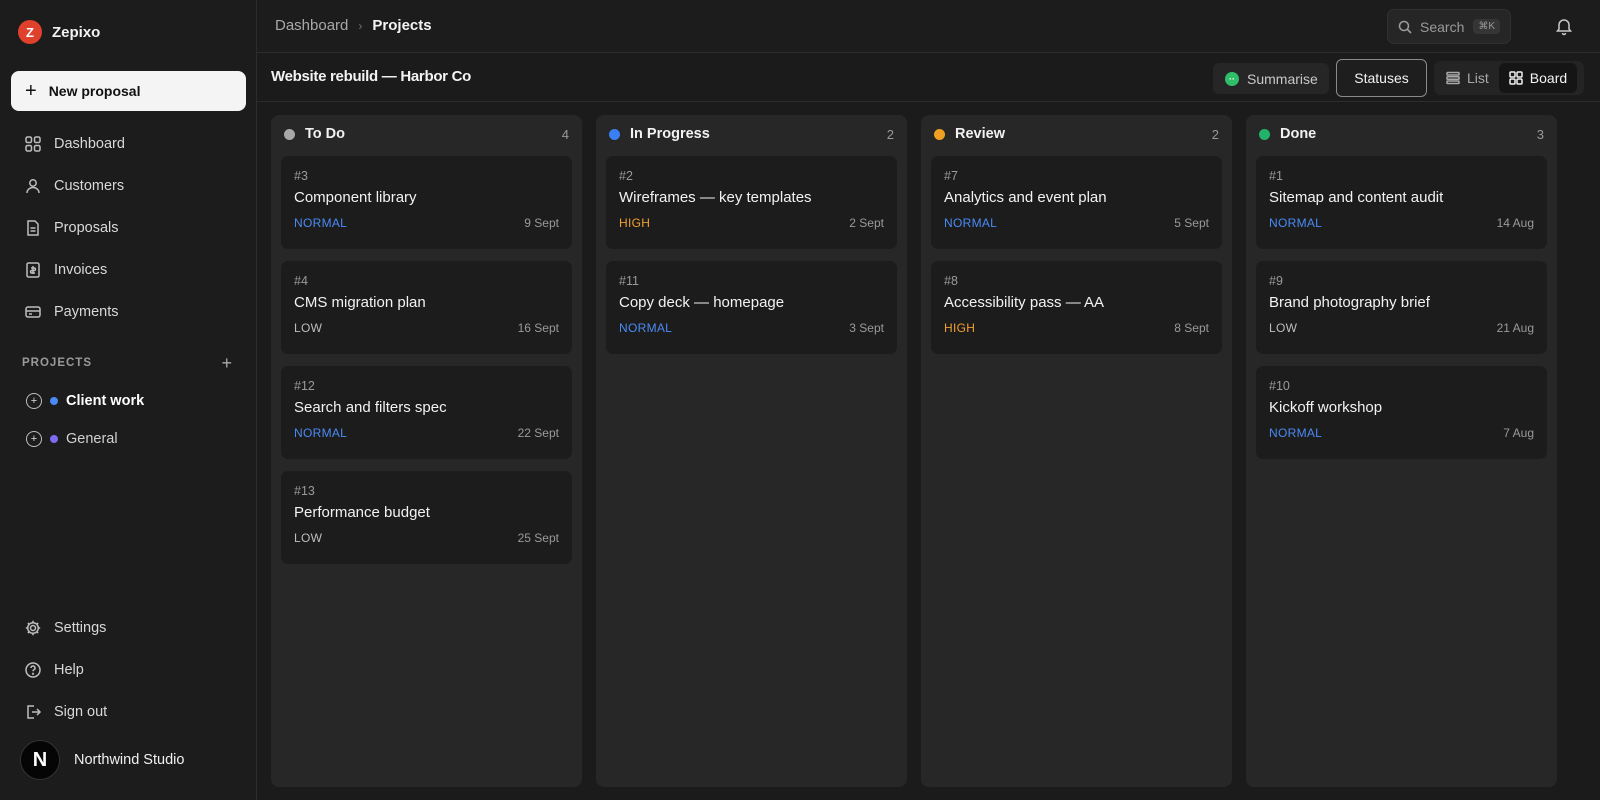  I want to click on breadcrumb-dashboard: Dashboard, so click(311, 25).